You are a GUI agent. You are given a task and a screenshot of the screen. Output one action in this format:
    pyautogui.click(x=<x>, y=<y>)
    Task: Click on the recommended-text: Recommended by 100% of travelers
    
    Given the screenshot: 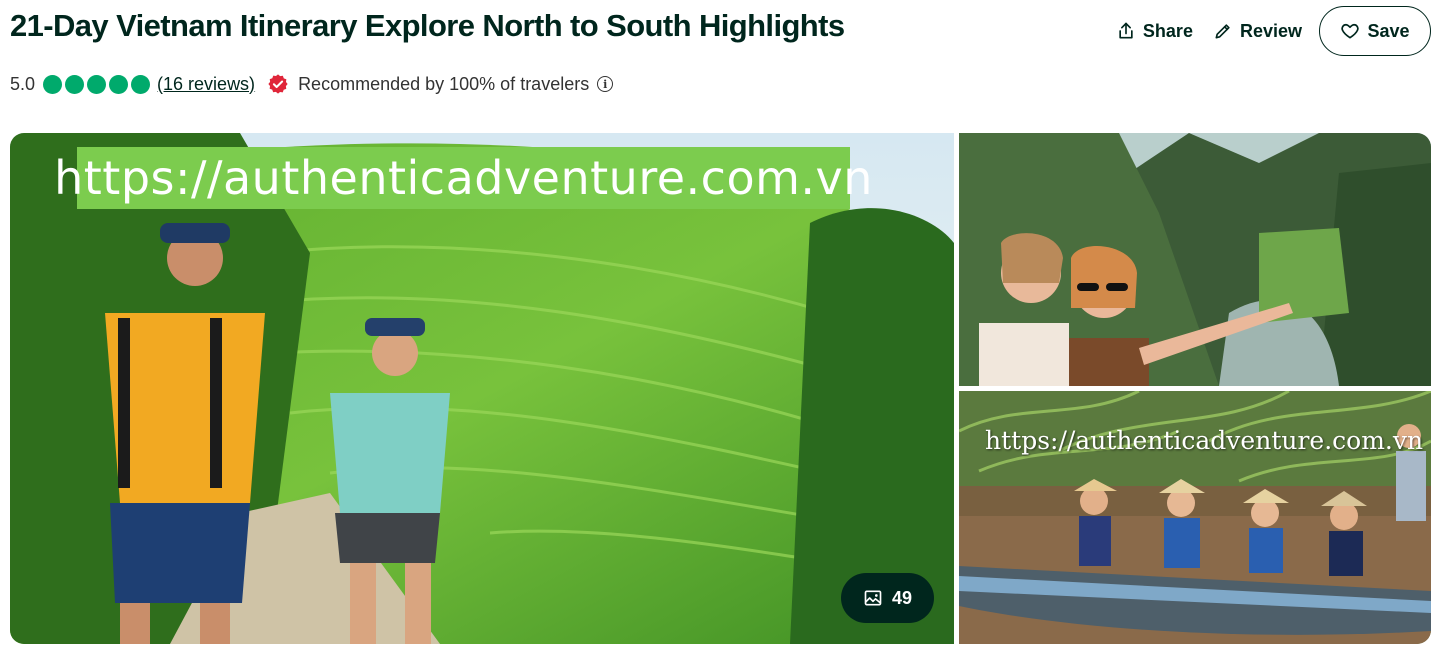 What is the action you would take?
    pyautogui.click(x=444, y=83)
    